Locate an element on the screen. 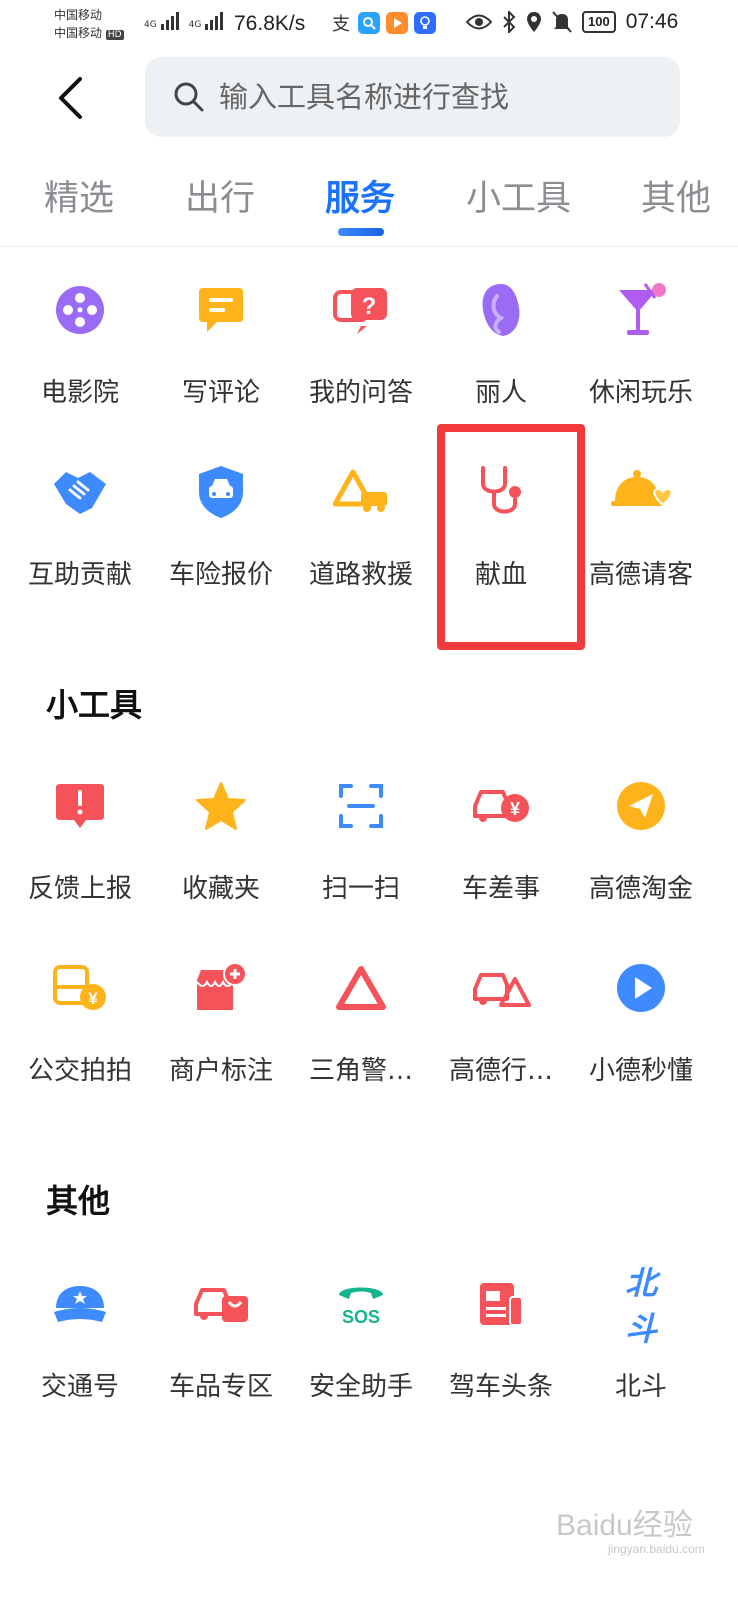 This screenshot has height=1600, width=738. search-bar is located at coordinates (412, 97).